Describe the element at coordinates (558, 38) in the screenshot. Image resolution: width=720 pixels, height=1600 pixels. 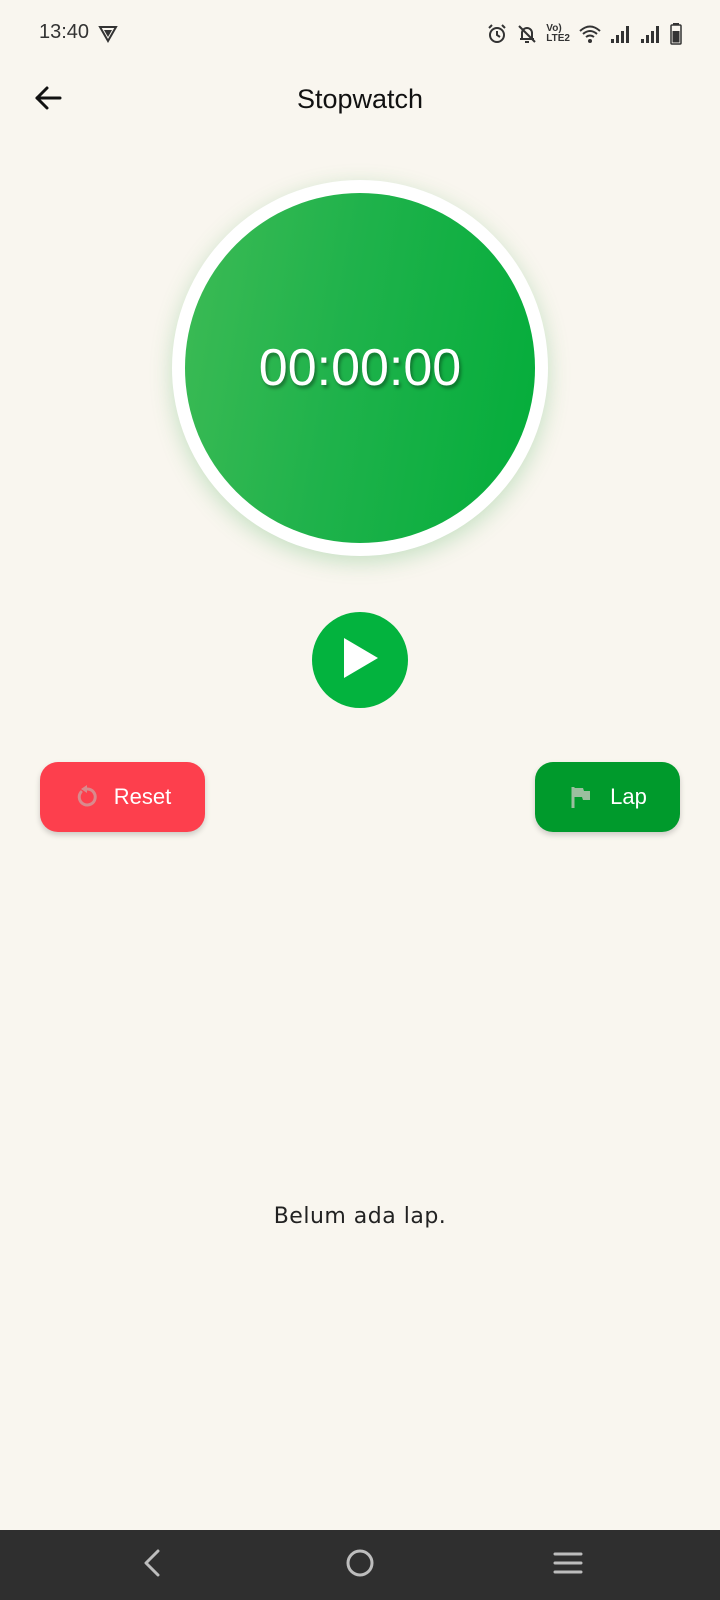
I see `volte-bottom-label: LTE2` at that location.